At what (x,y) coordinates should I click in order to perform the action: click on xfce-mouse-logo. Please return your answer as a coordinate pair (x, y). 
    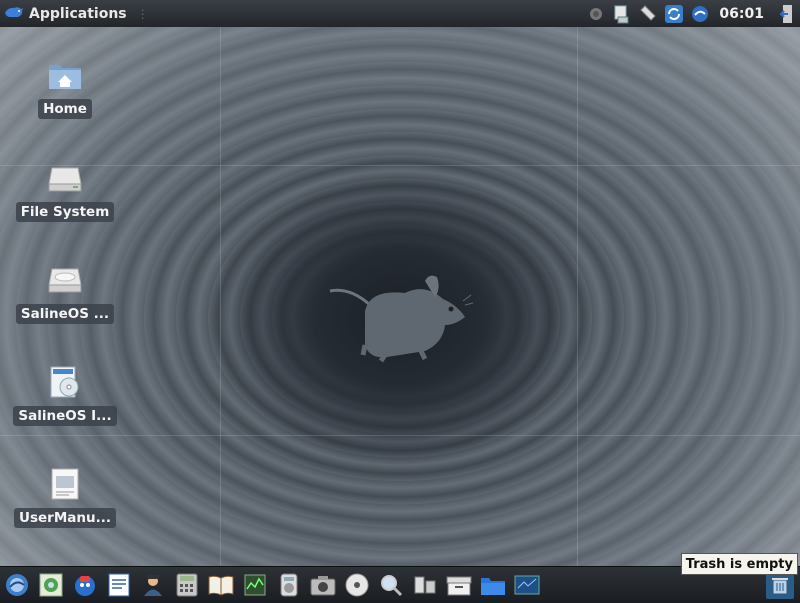
    Looking at the image, I should click on (401, 319).